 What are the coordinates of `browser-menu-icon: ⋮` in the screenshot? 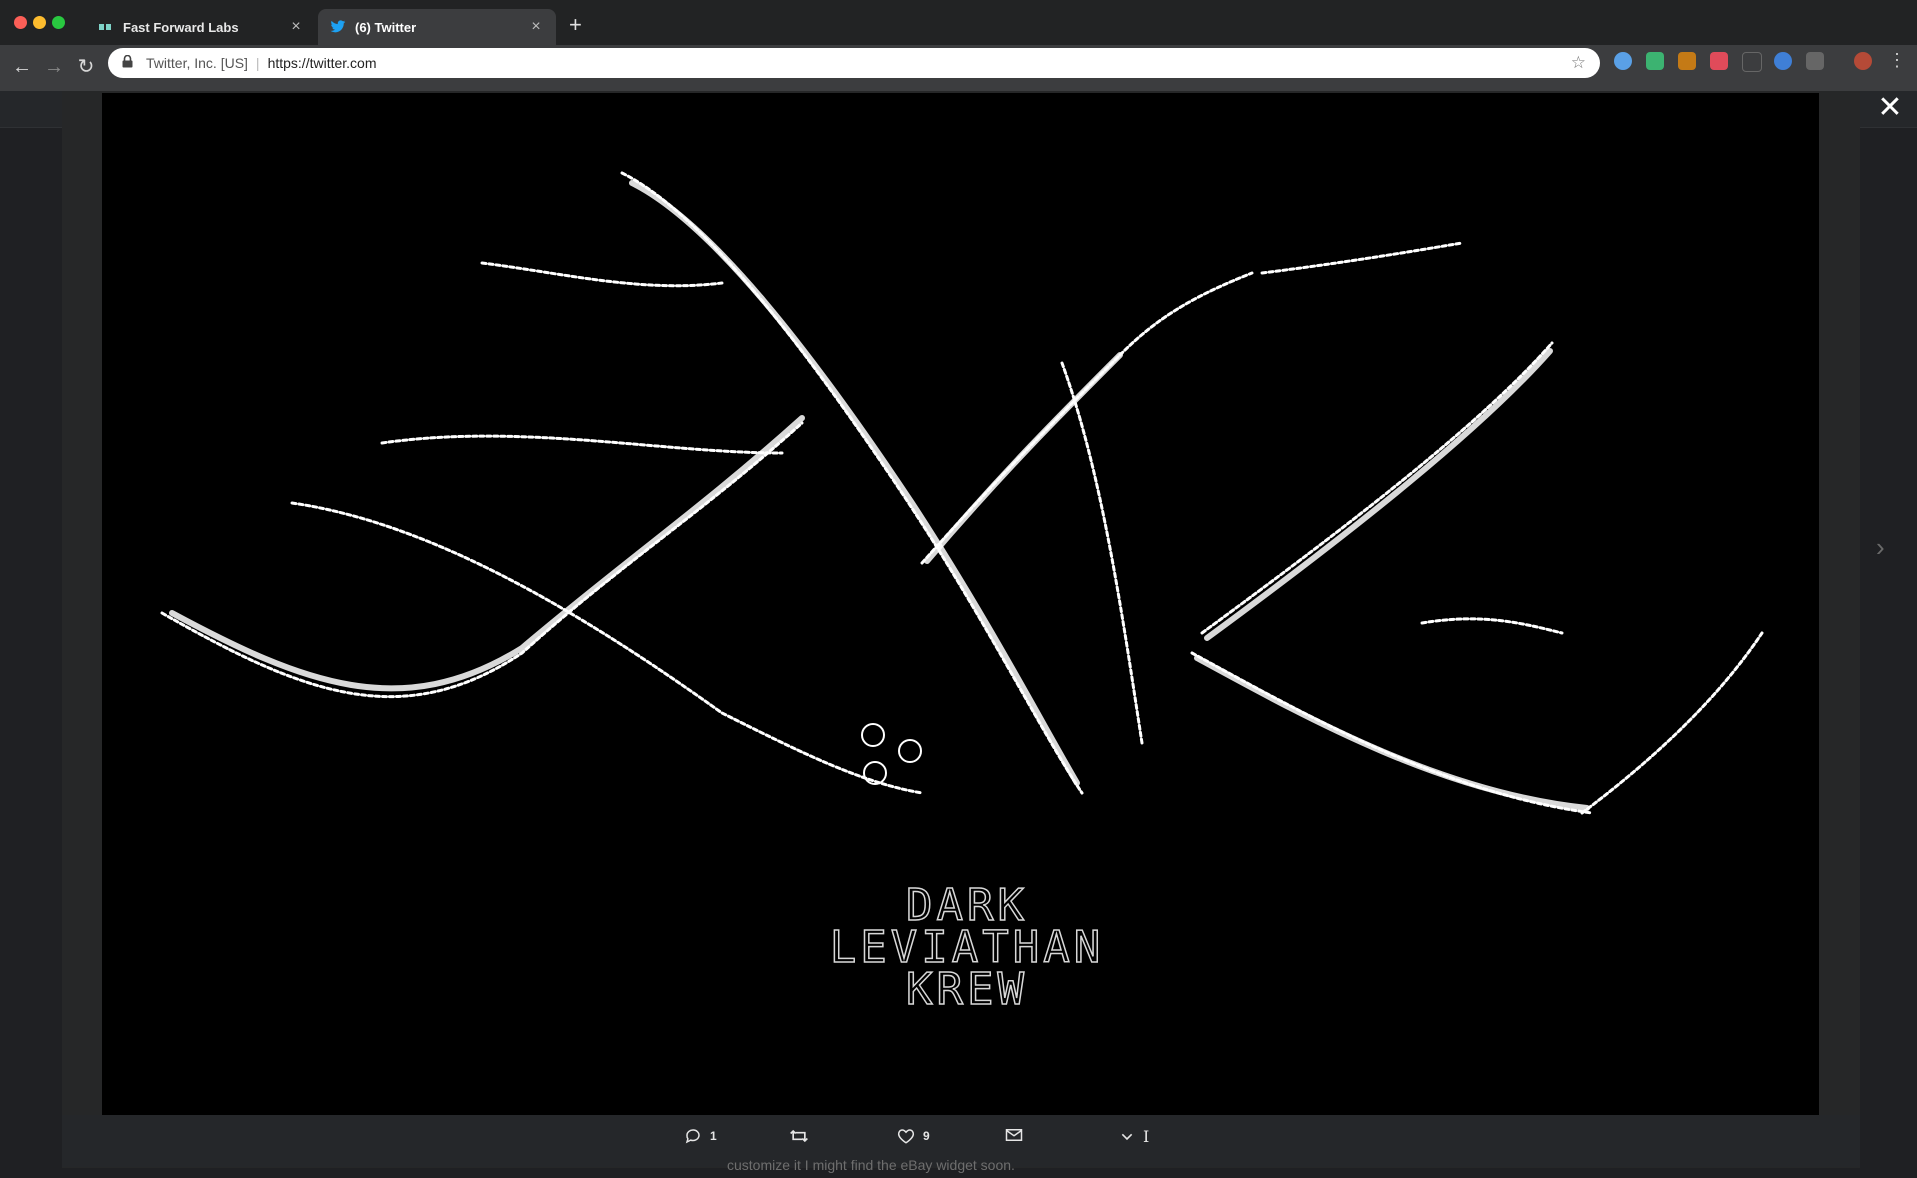 It's located at (1897, 60).